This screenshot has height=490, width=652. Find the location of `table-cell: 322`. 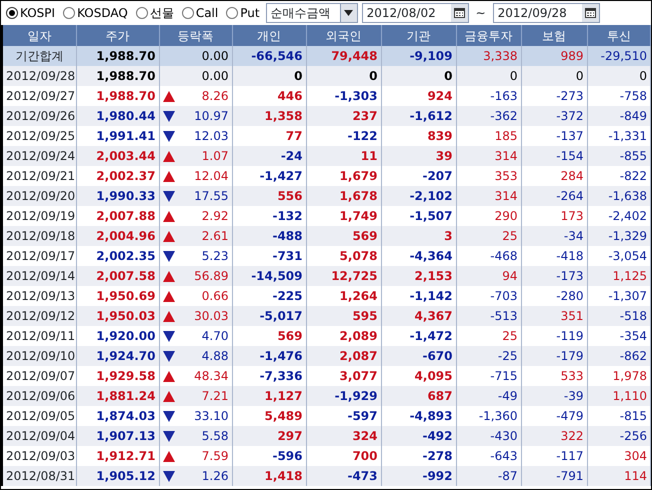

table-cell: 322 is located at coordinates (554, 436).